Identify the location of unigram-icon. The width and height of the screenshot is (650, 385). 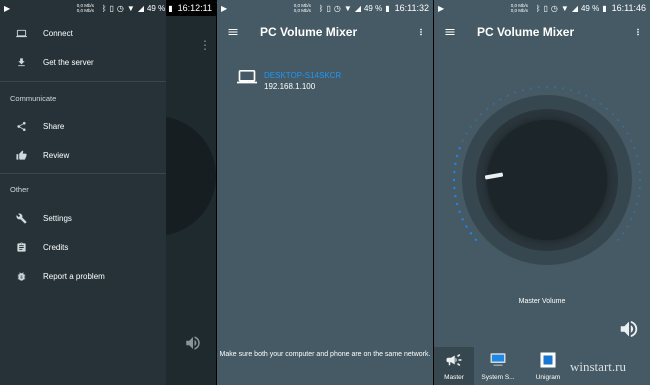
(548, 360).